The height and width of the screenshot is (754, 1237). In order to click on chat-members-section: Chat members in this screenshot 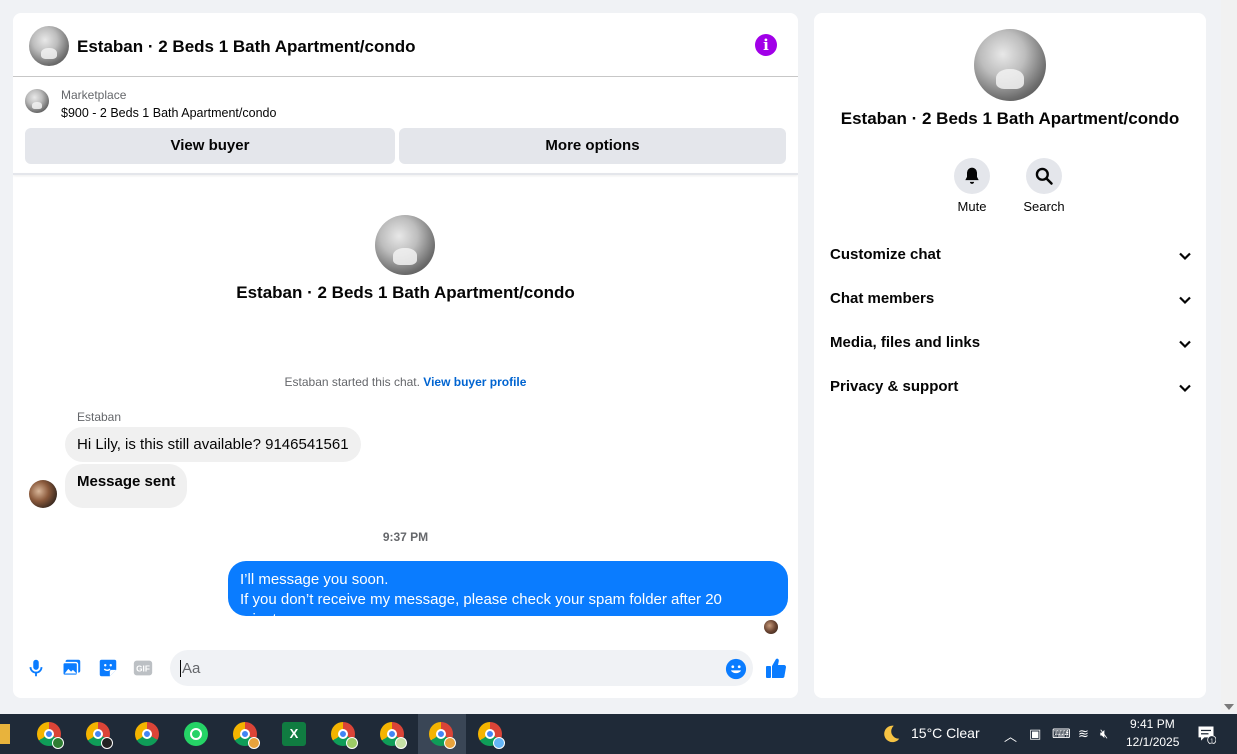, I will do `click(1012, 307)`.